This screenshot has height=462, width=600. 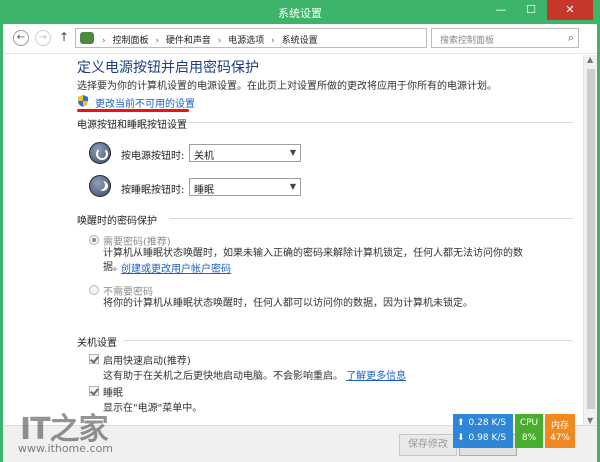 What do you see at coordinates (204, 190) in the screenshot?
I see `sleep-button-action-value: 睡眠` at bounding box center [204, 190].